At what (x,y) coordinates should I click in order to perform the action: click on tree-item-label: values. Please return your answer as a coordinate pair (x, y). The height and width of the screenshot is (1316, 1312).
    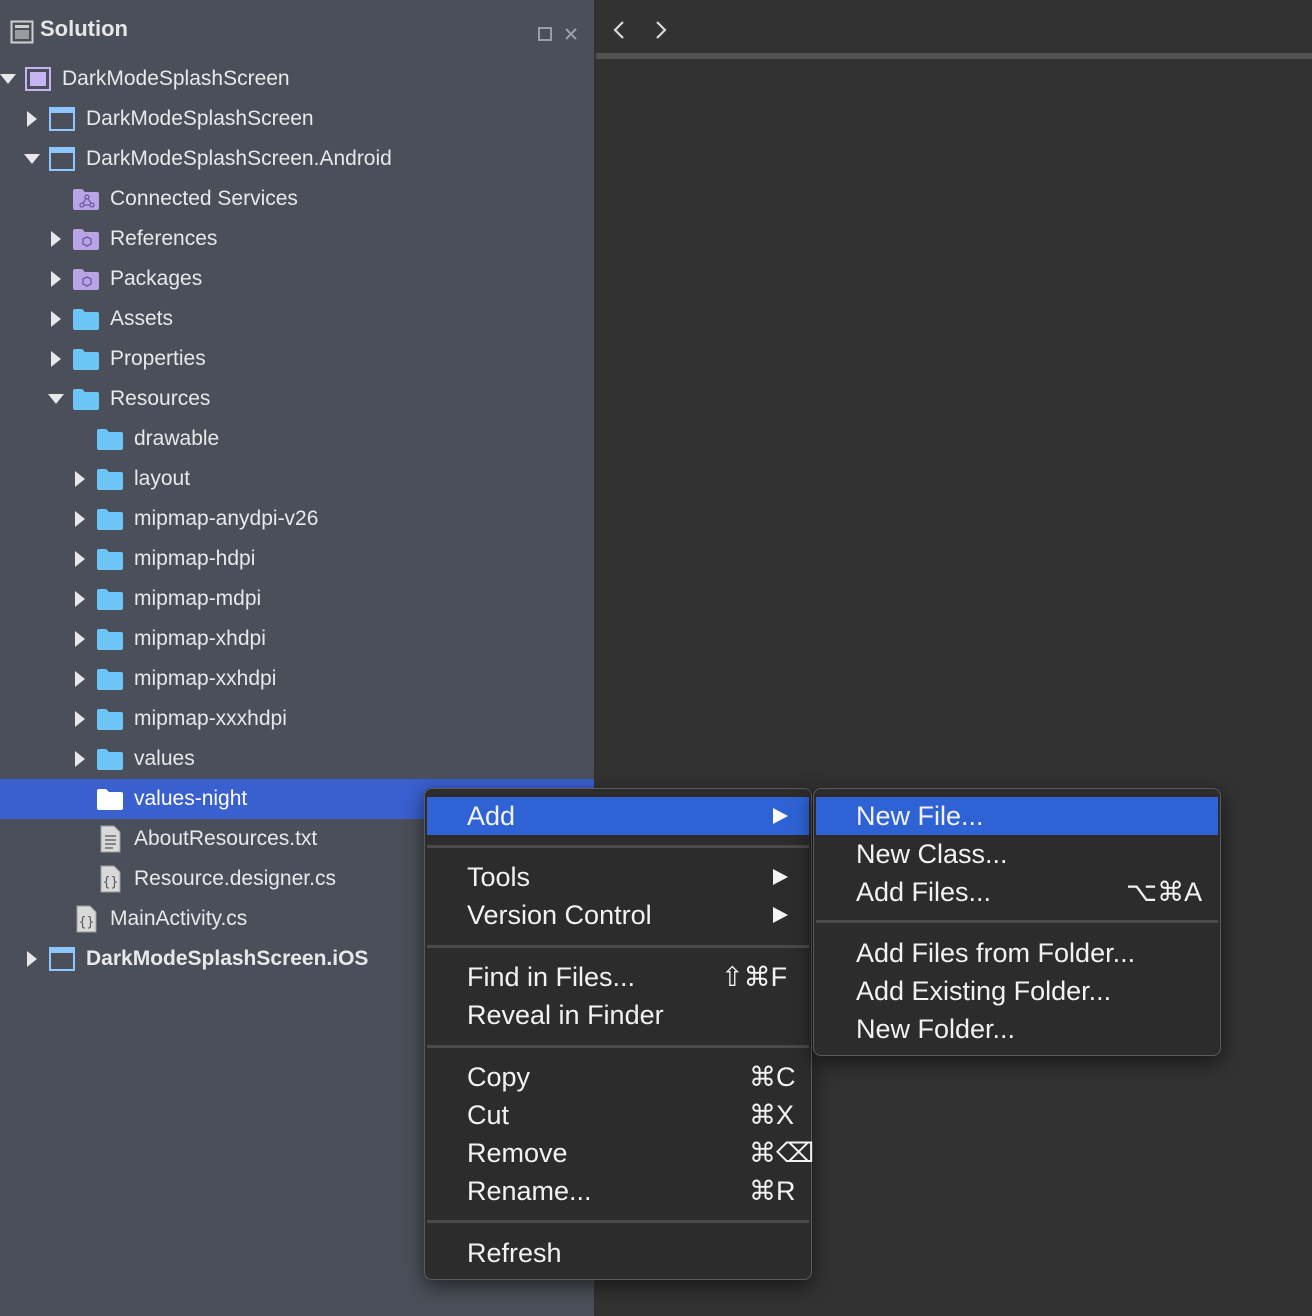
    Looking at the image, I should click on (164, 758).